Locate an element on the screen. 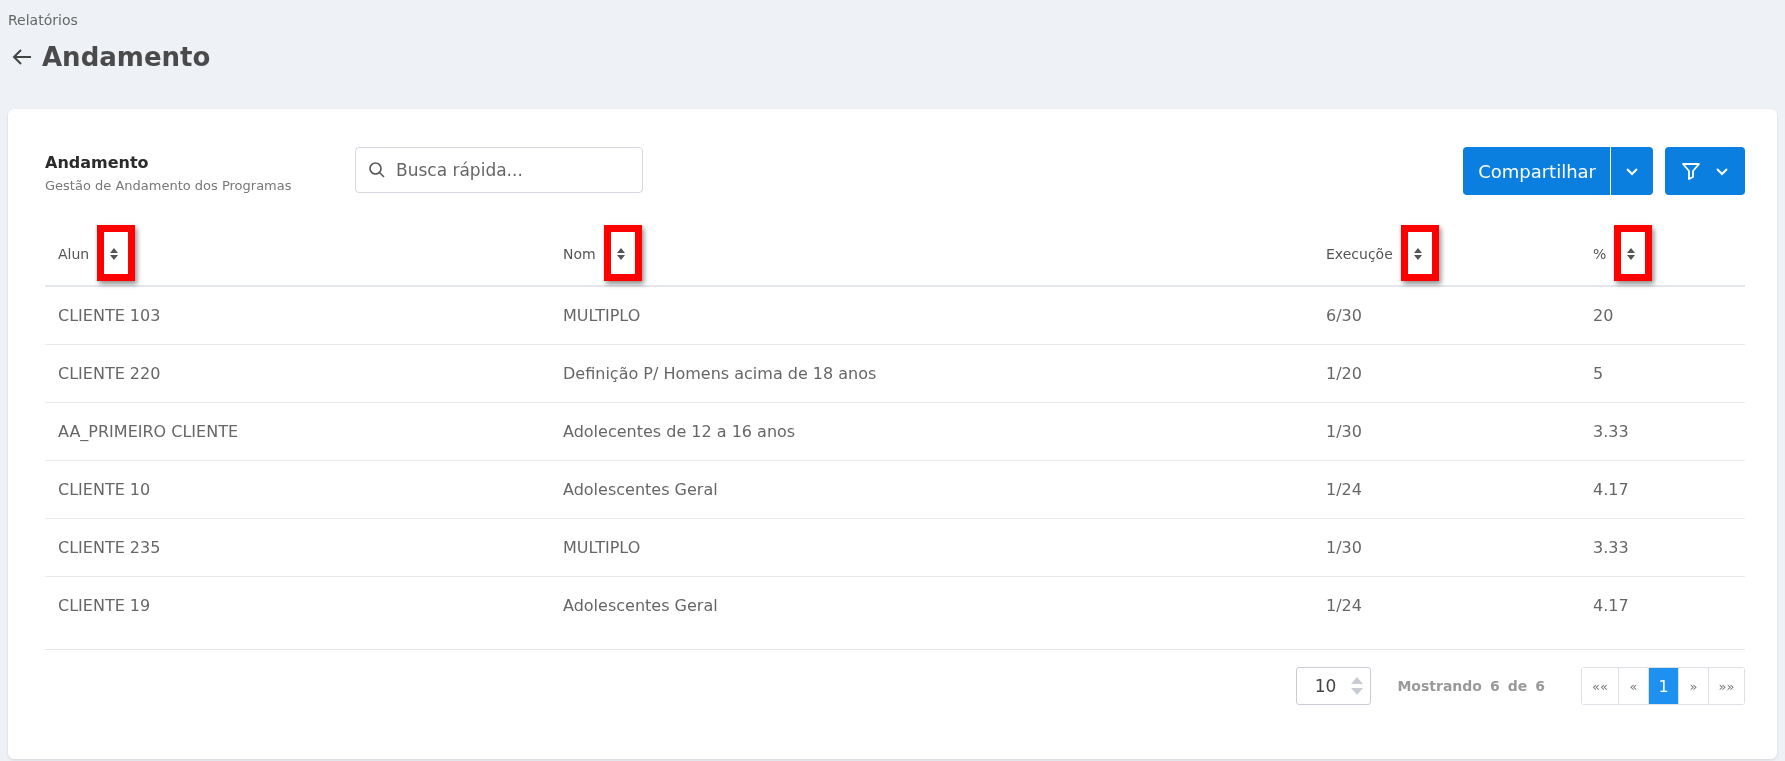 Image resolution: width=1785 pixels, height=761 pixels. filter-icon is located at coordinates (1691, 171).